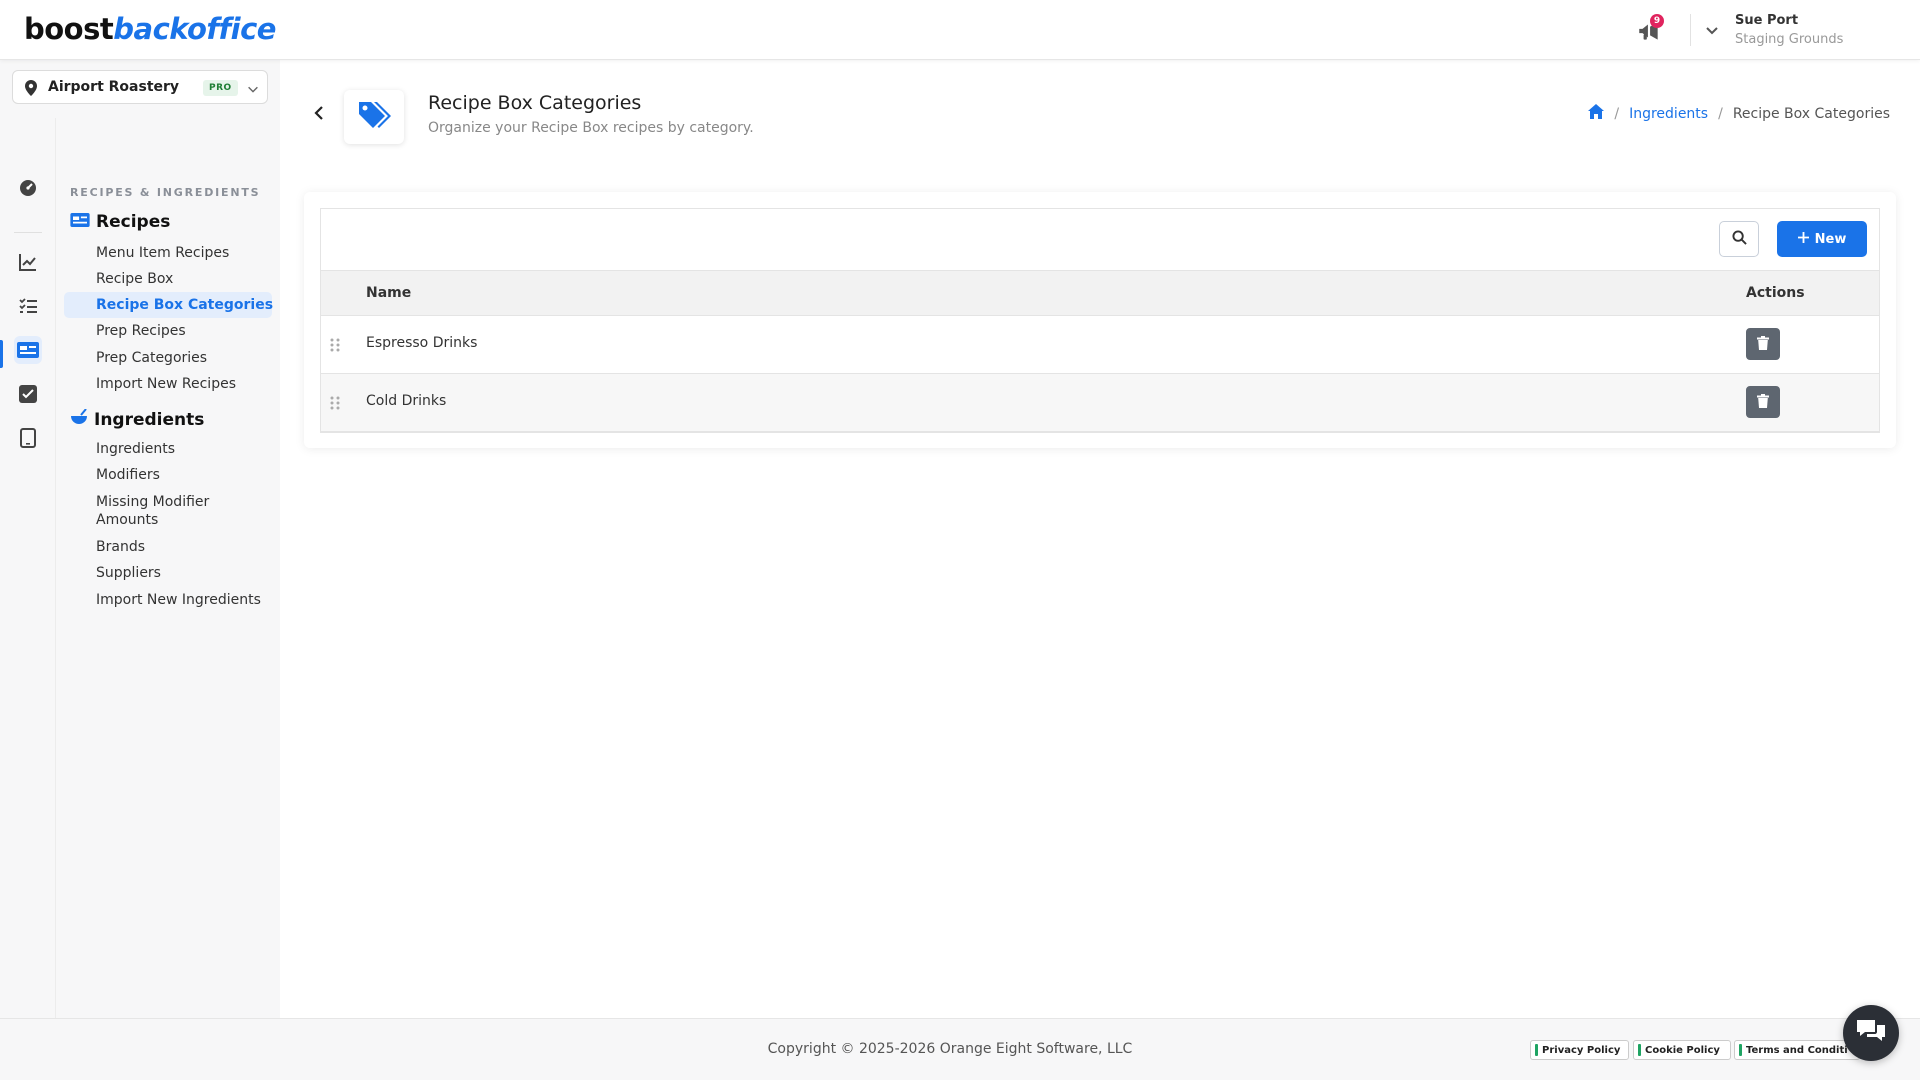 The height and width of the screenshot is (1080, 1920). I want to click on tablet-icon, so click(28, 438).